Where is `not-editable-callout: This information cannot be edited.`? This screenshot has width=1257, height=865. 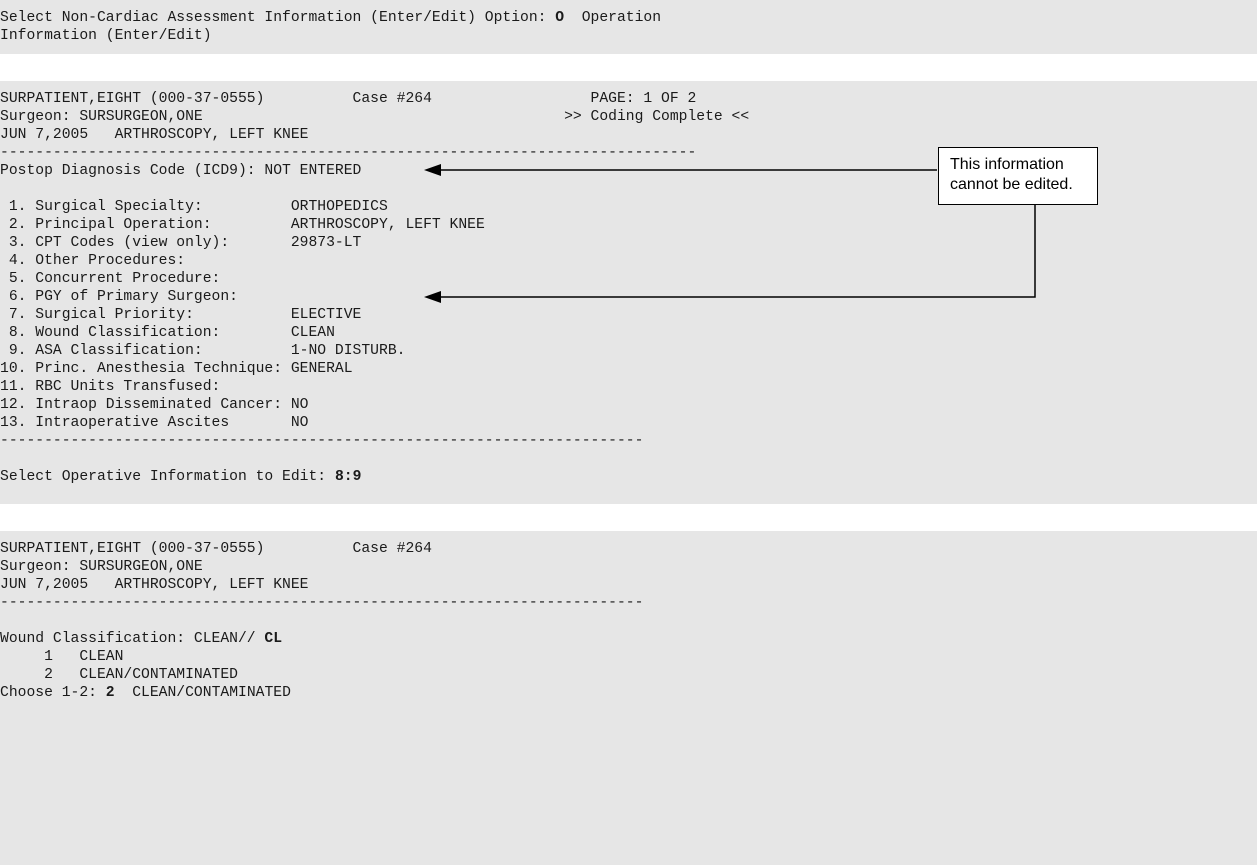
not-editable-callout: This information cannot be edited. is located at coordinates (1018, 176).